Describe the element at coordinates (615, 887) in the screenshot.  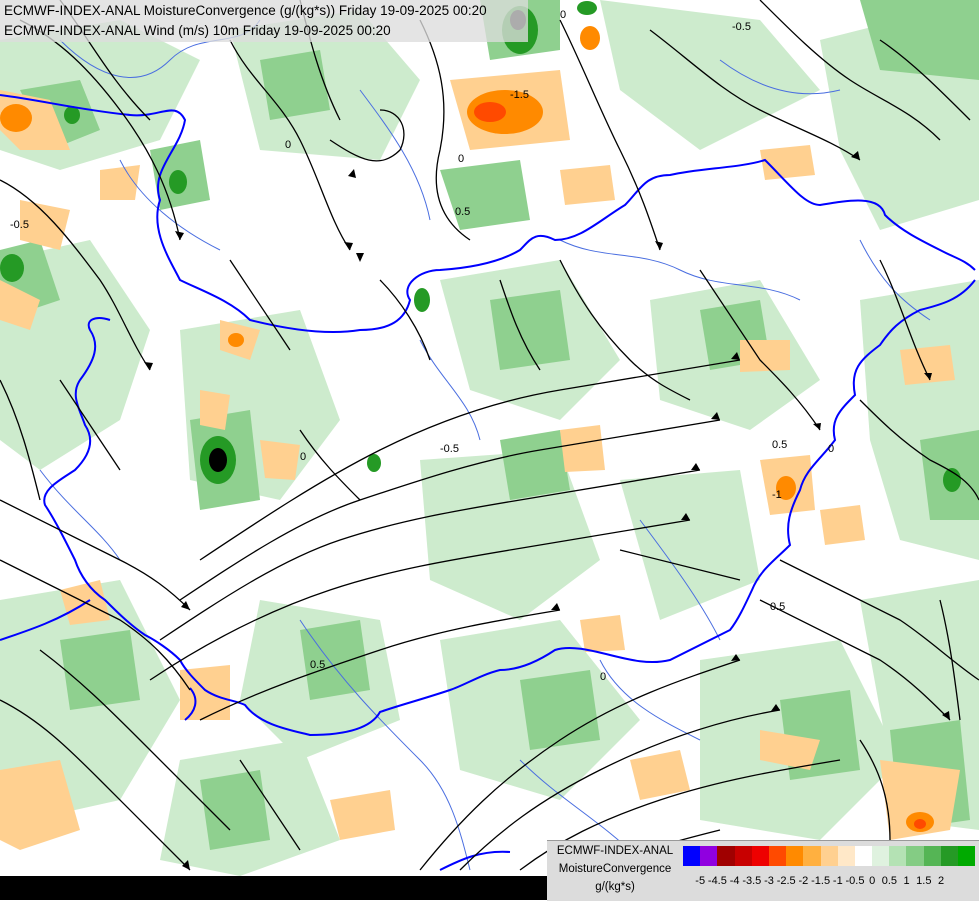
I see `legend-unit: g/(kg*s)` at that location.